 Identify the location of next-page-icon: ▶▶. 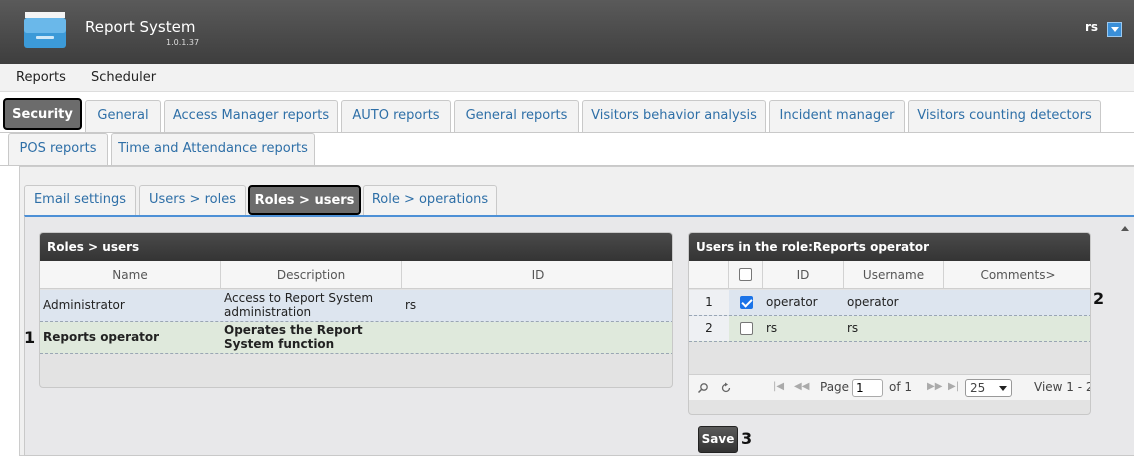
(934, 386).